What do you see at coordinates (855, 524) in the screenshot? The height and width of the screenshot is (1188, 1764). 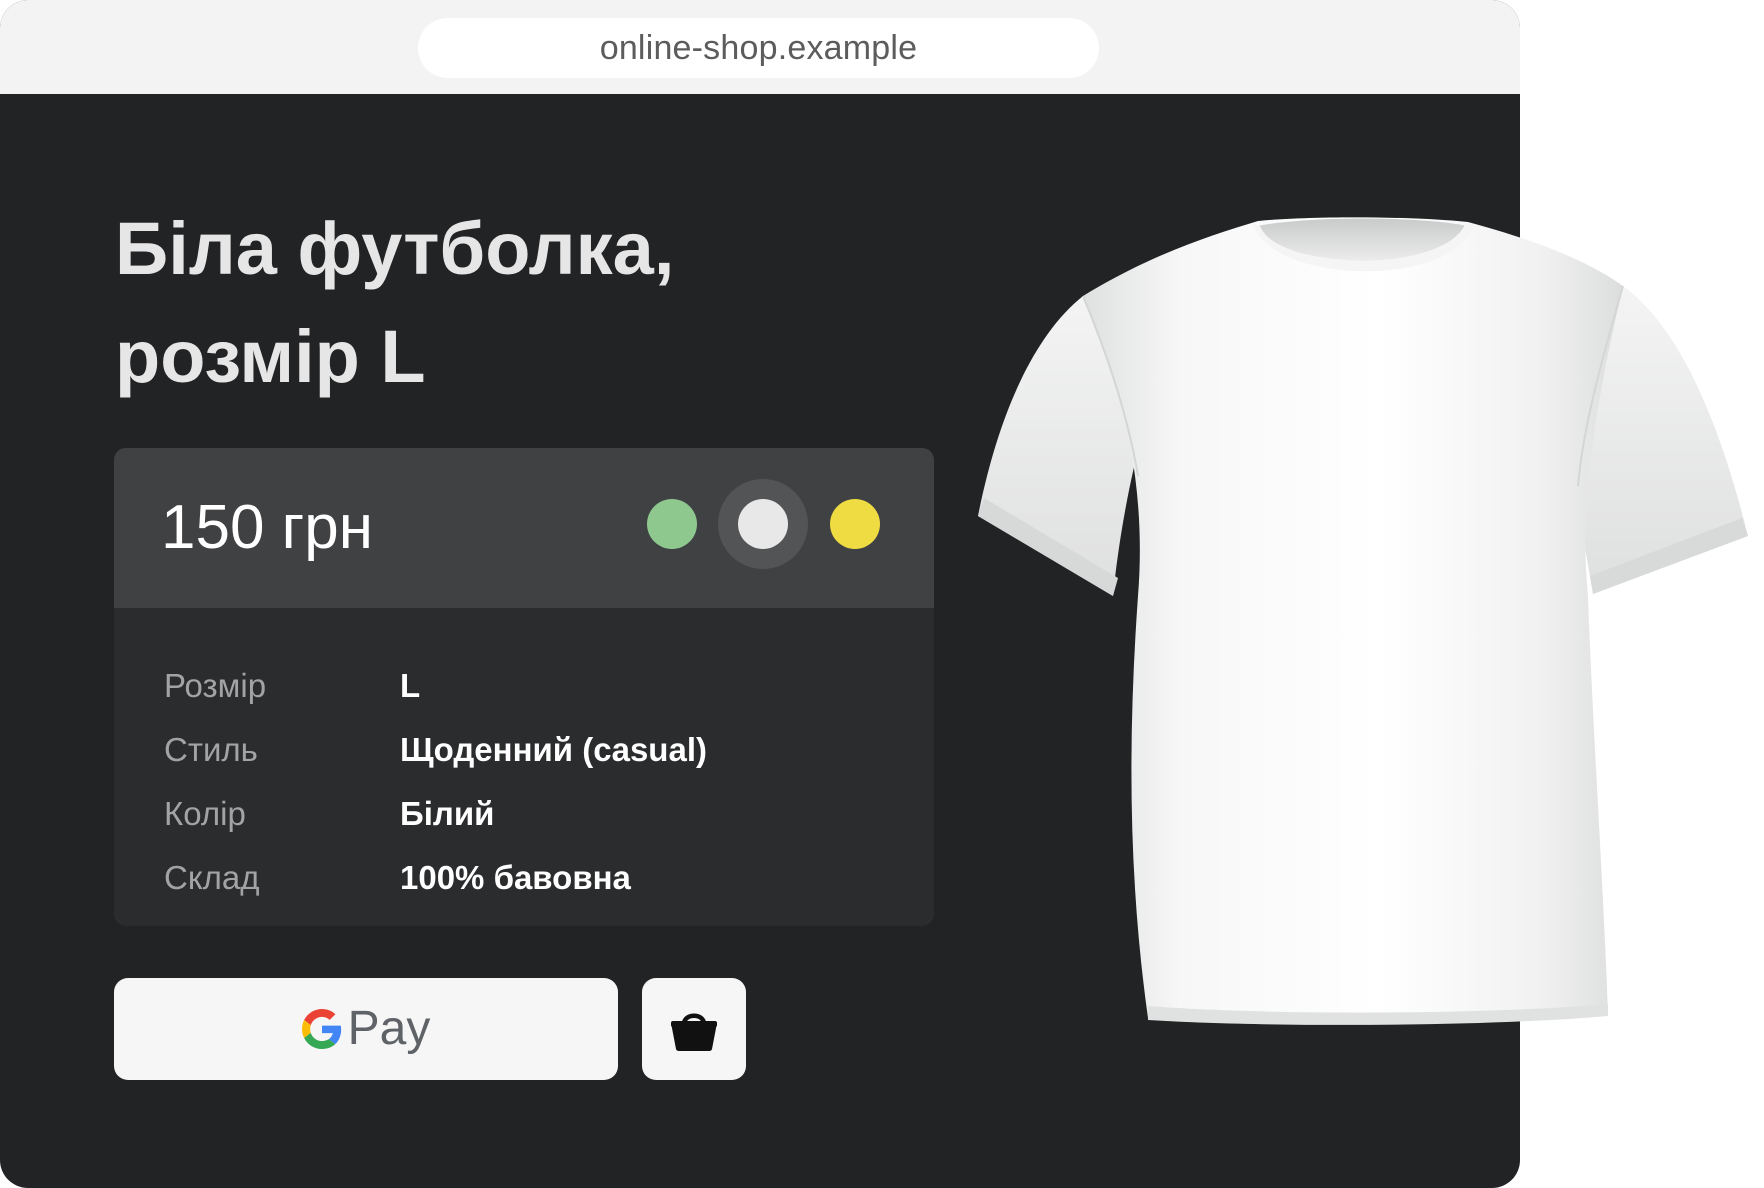 I see `color-swatch-yellow` at bounding box center [855, 524].